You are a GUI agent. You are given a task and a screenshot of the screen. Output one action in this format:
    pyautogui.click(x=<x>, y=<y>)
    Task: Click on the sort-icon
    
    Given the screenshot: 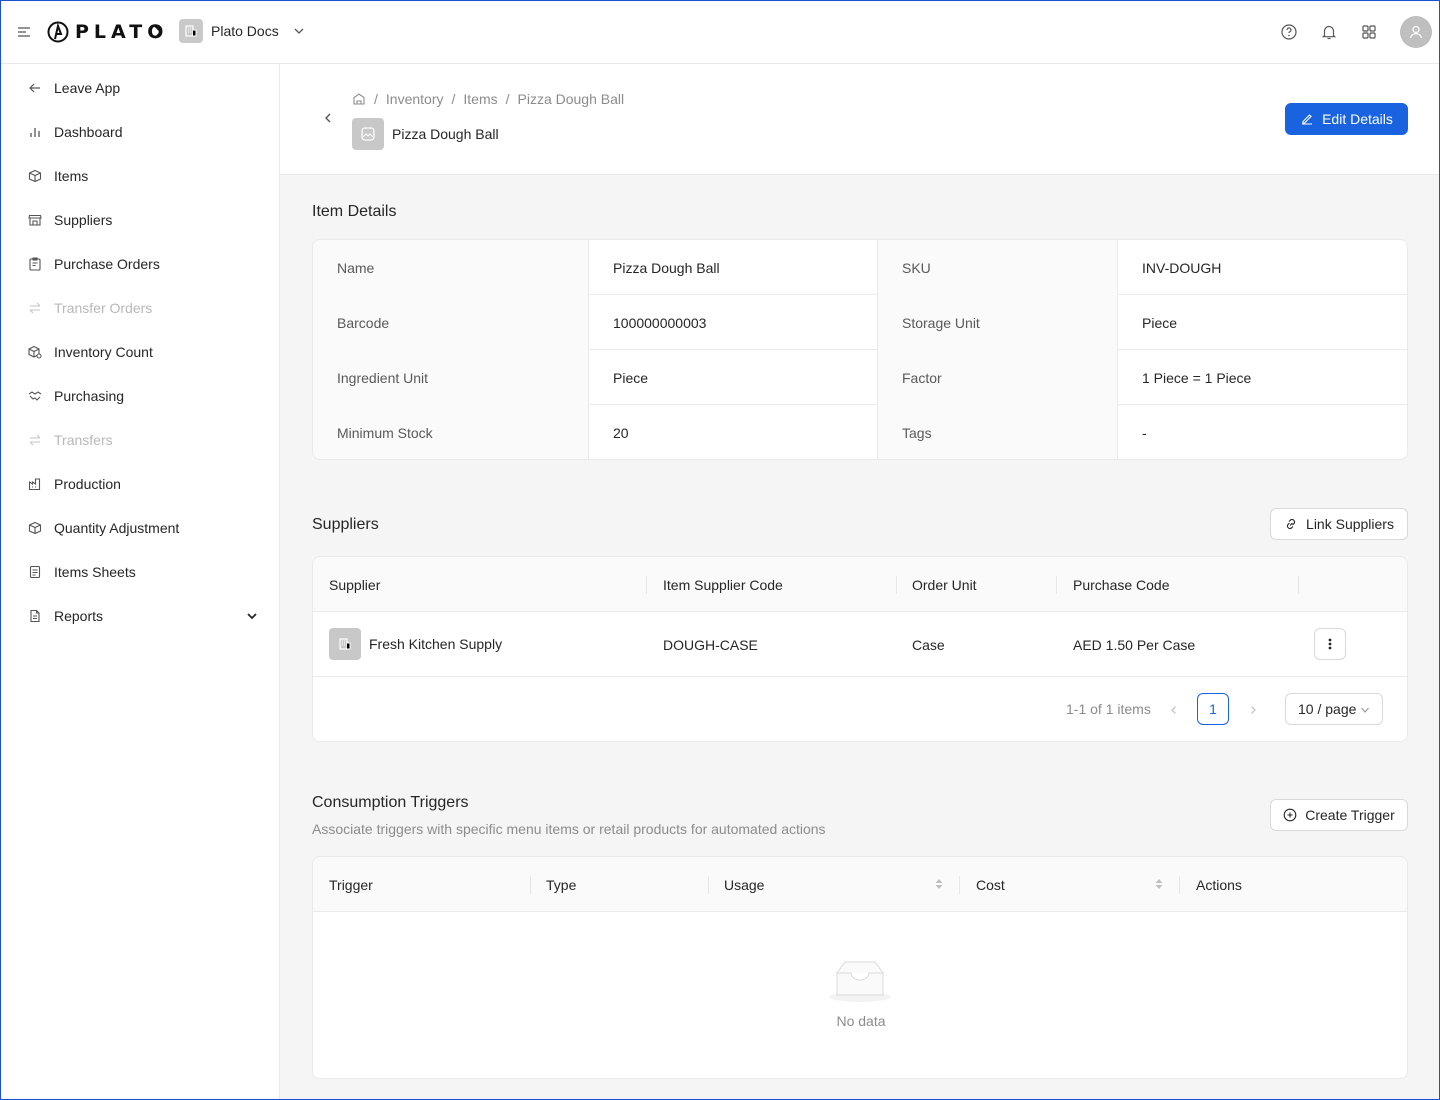 What is the action you would take?
    pyautogui.click(x=1159, y=884)
    